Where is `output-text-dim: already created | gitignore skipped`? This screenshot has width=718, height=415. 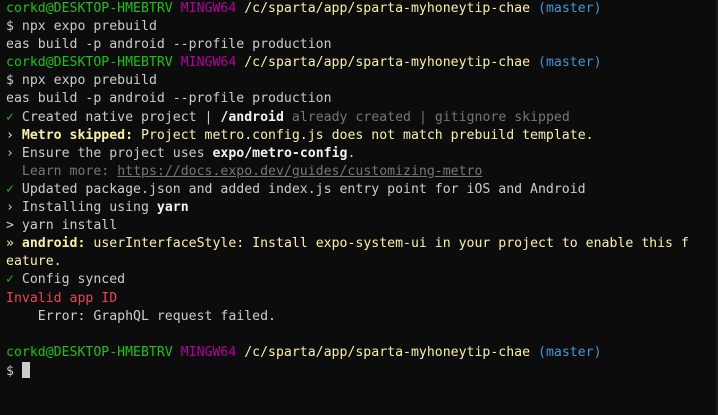 output-text-dim: already created | gitignore skipped is located at coordinates (430, 117).